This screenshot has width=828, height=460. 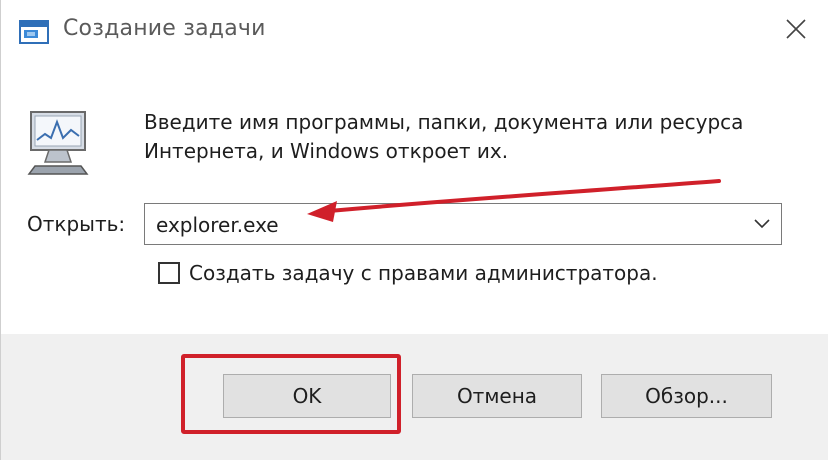 I want to click on dropdown-button, so click(x=762, y=224).